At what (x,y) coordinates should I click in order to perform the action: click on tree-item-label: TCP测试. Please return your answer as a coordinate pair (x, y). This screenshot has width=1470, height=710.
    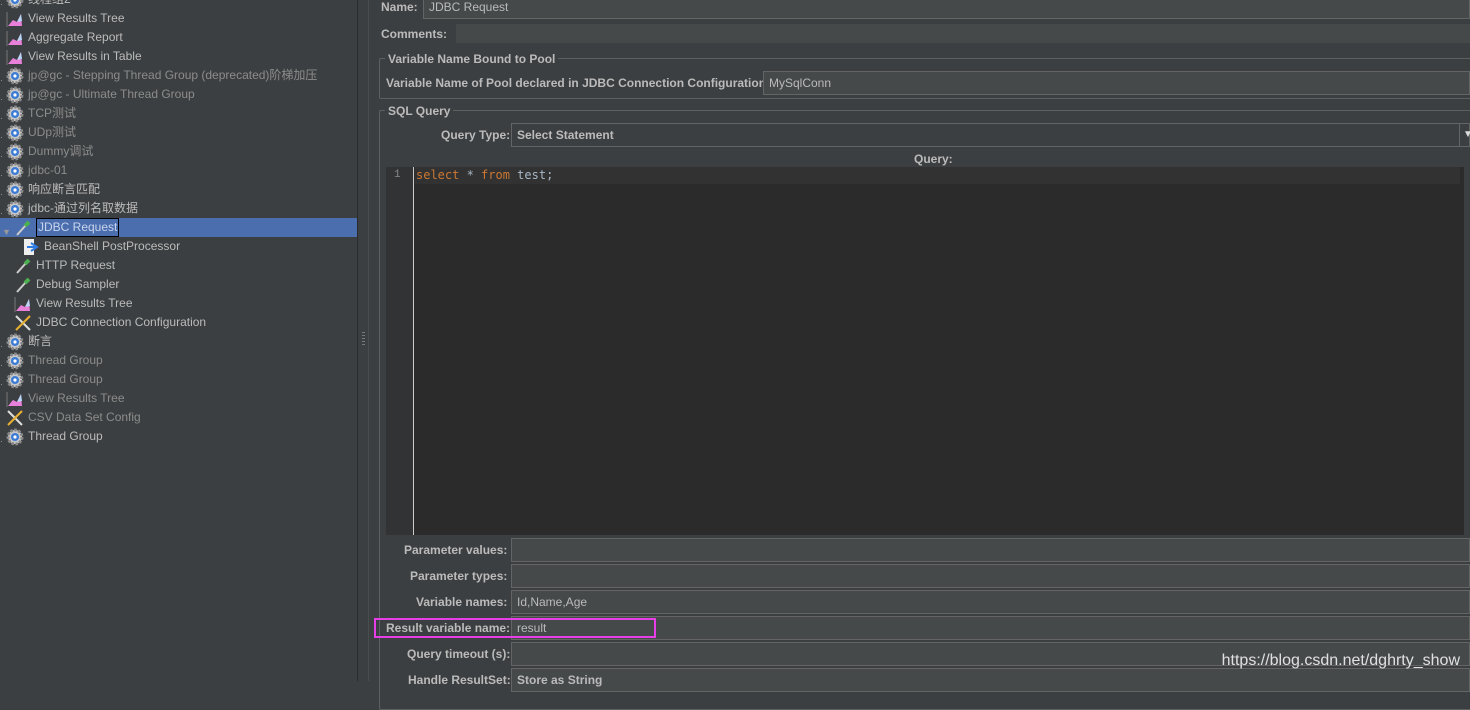
    Looking at the image, I should click on (52, 113).